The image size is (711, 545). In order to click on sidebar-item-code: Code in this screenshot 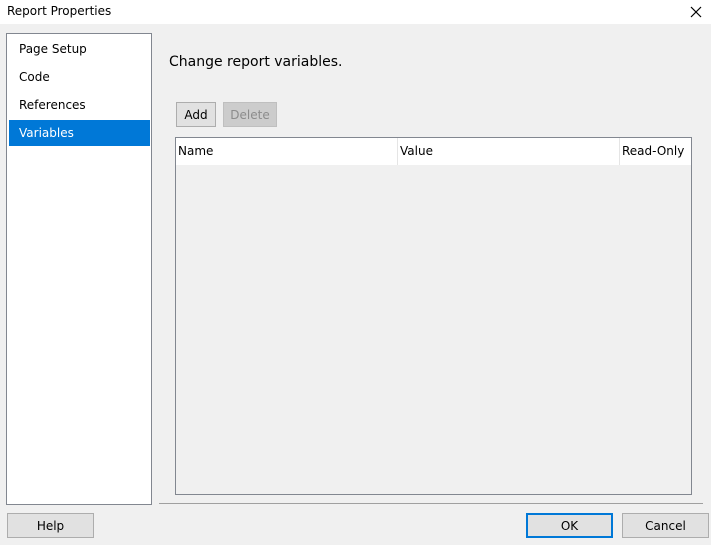, I will do `click(79, 77)`.